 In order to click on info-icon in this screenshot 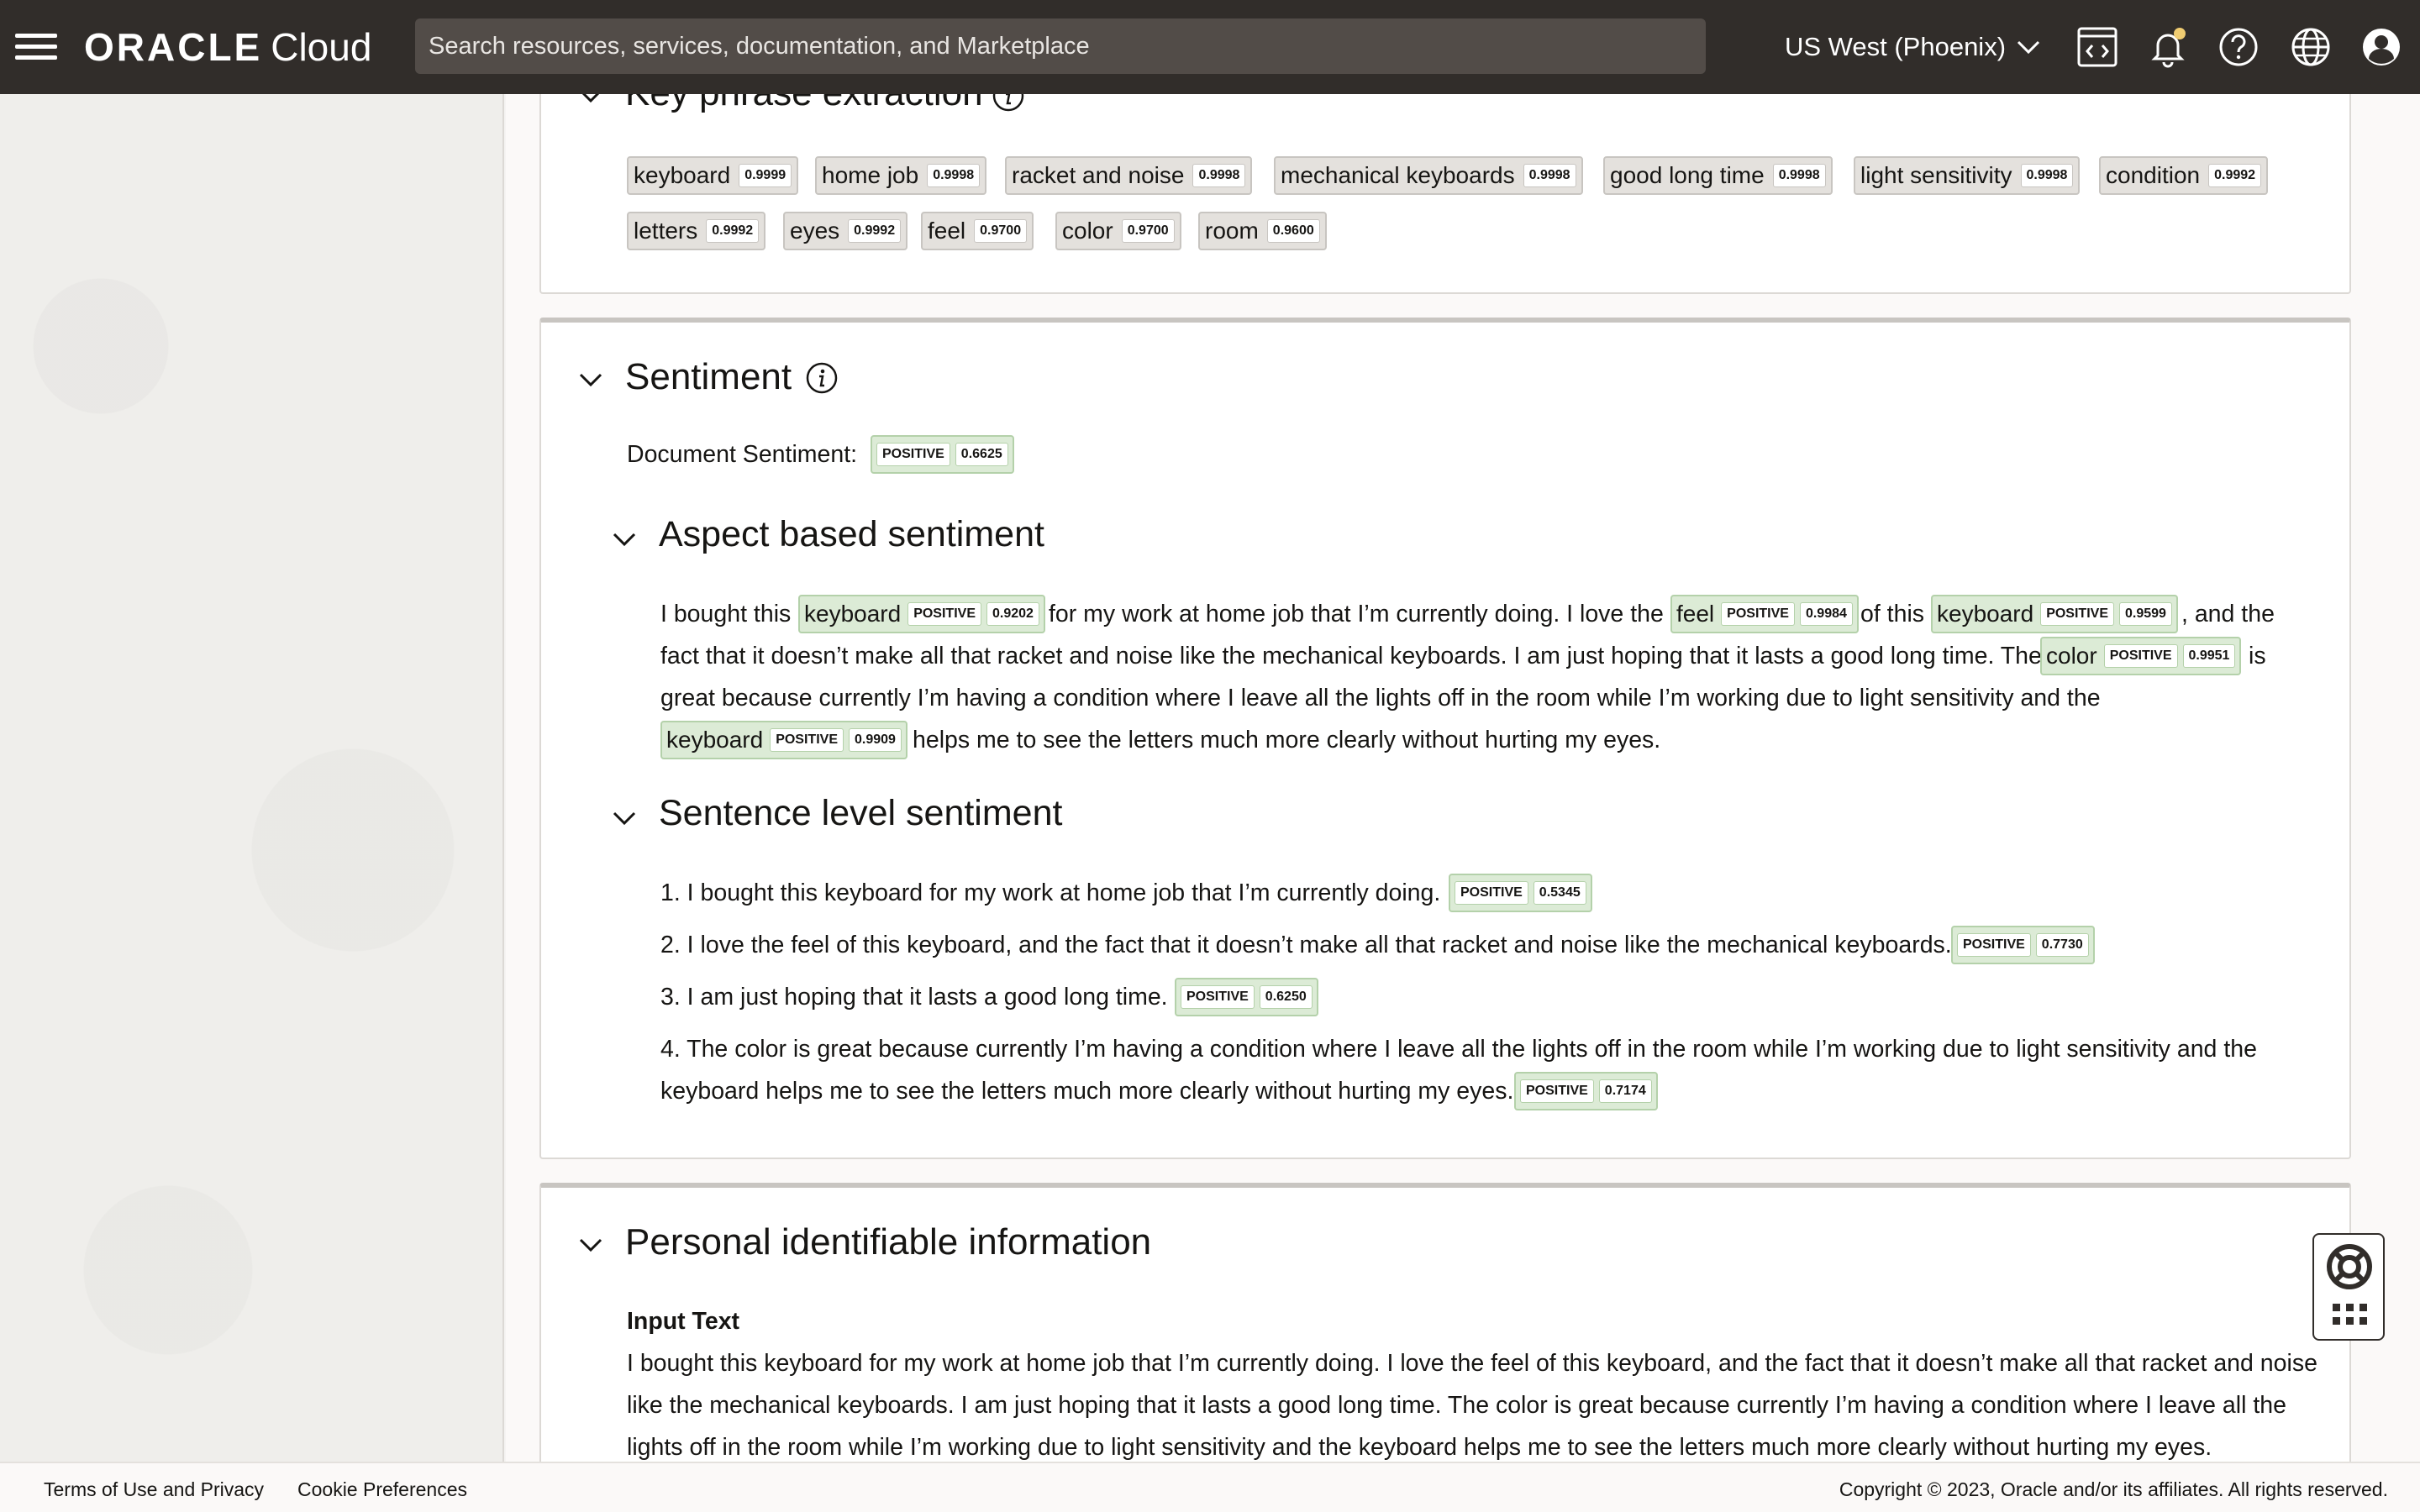, I will do `click(822, 378)`.